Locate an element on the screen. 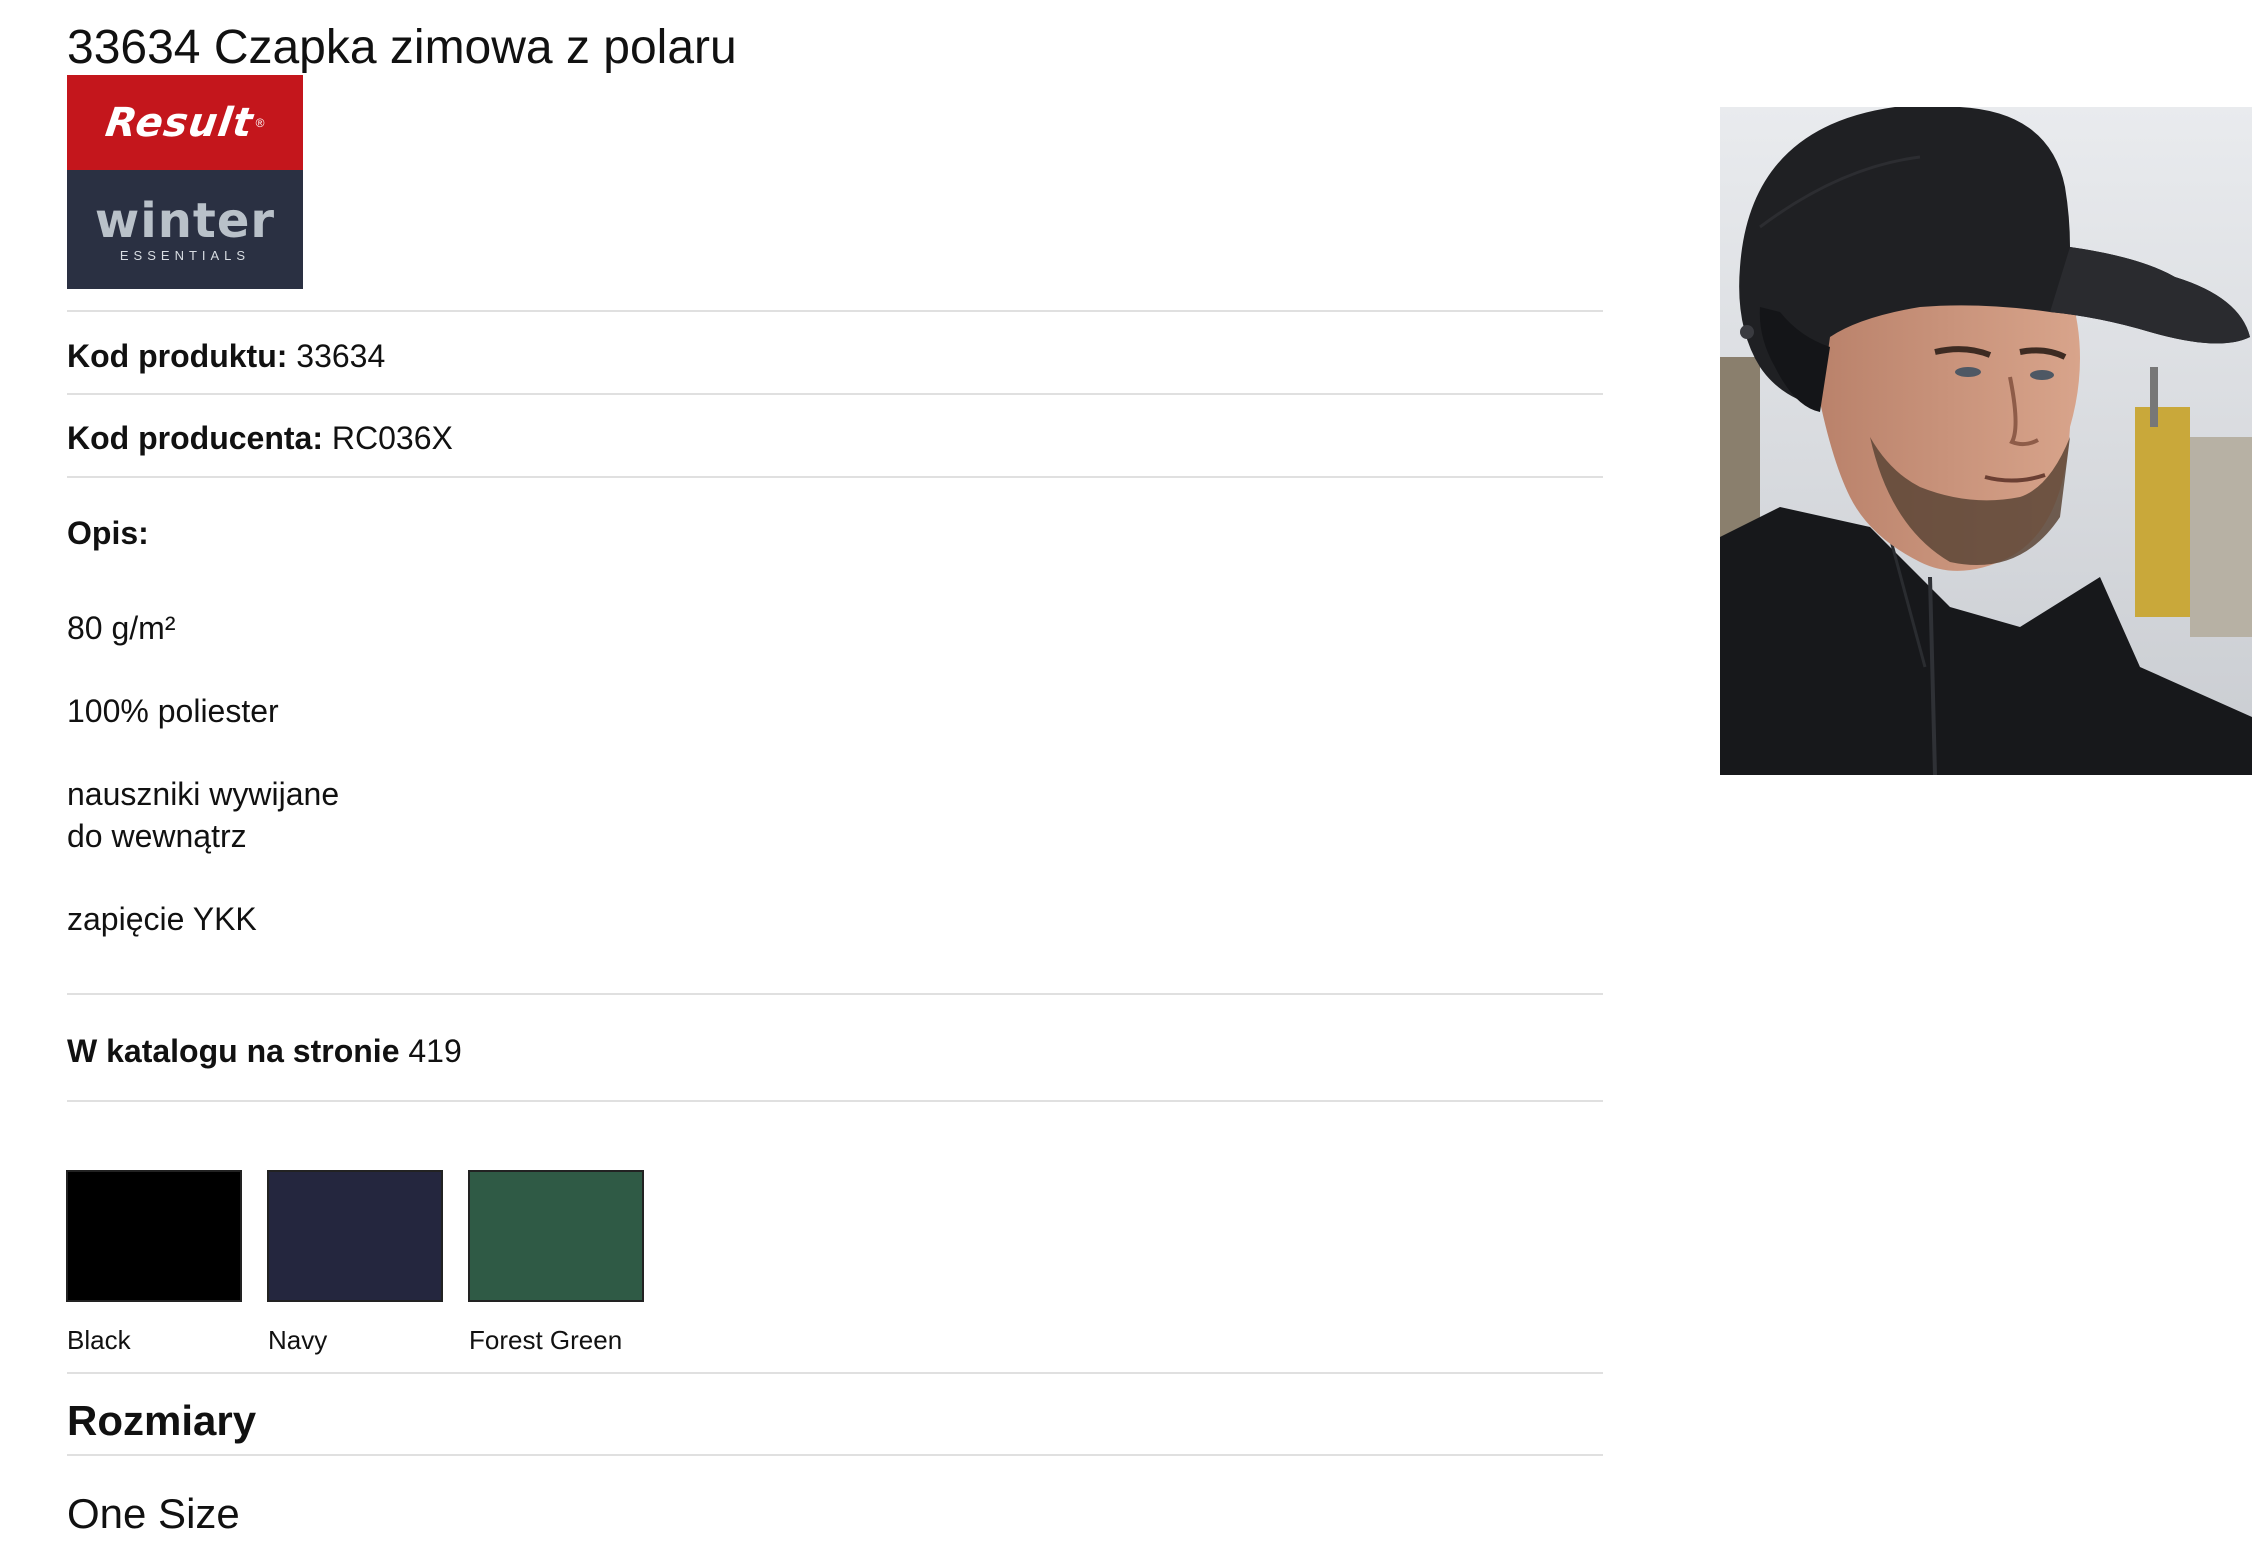 The width and height of the screenshot is (2252, 1558). catalog-page-value: 419 is located at coordinates (435, 1051).